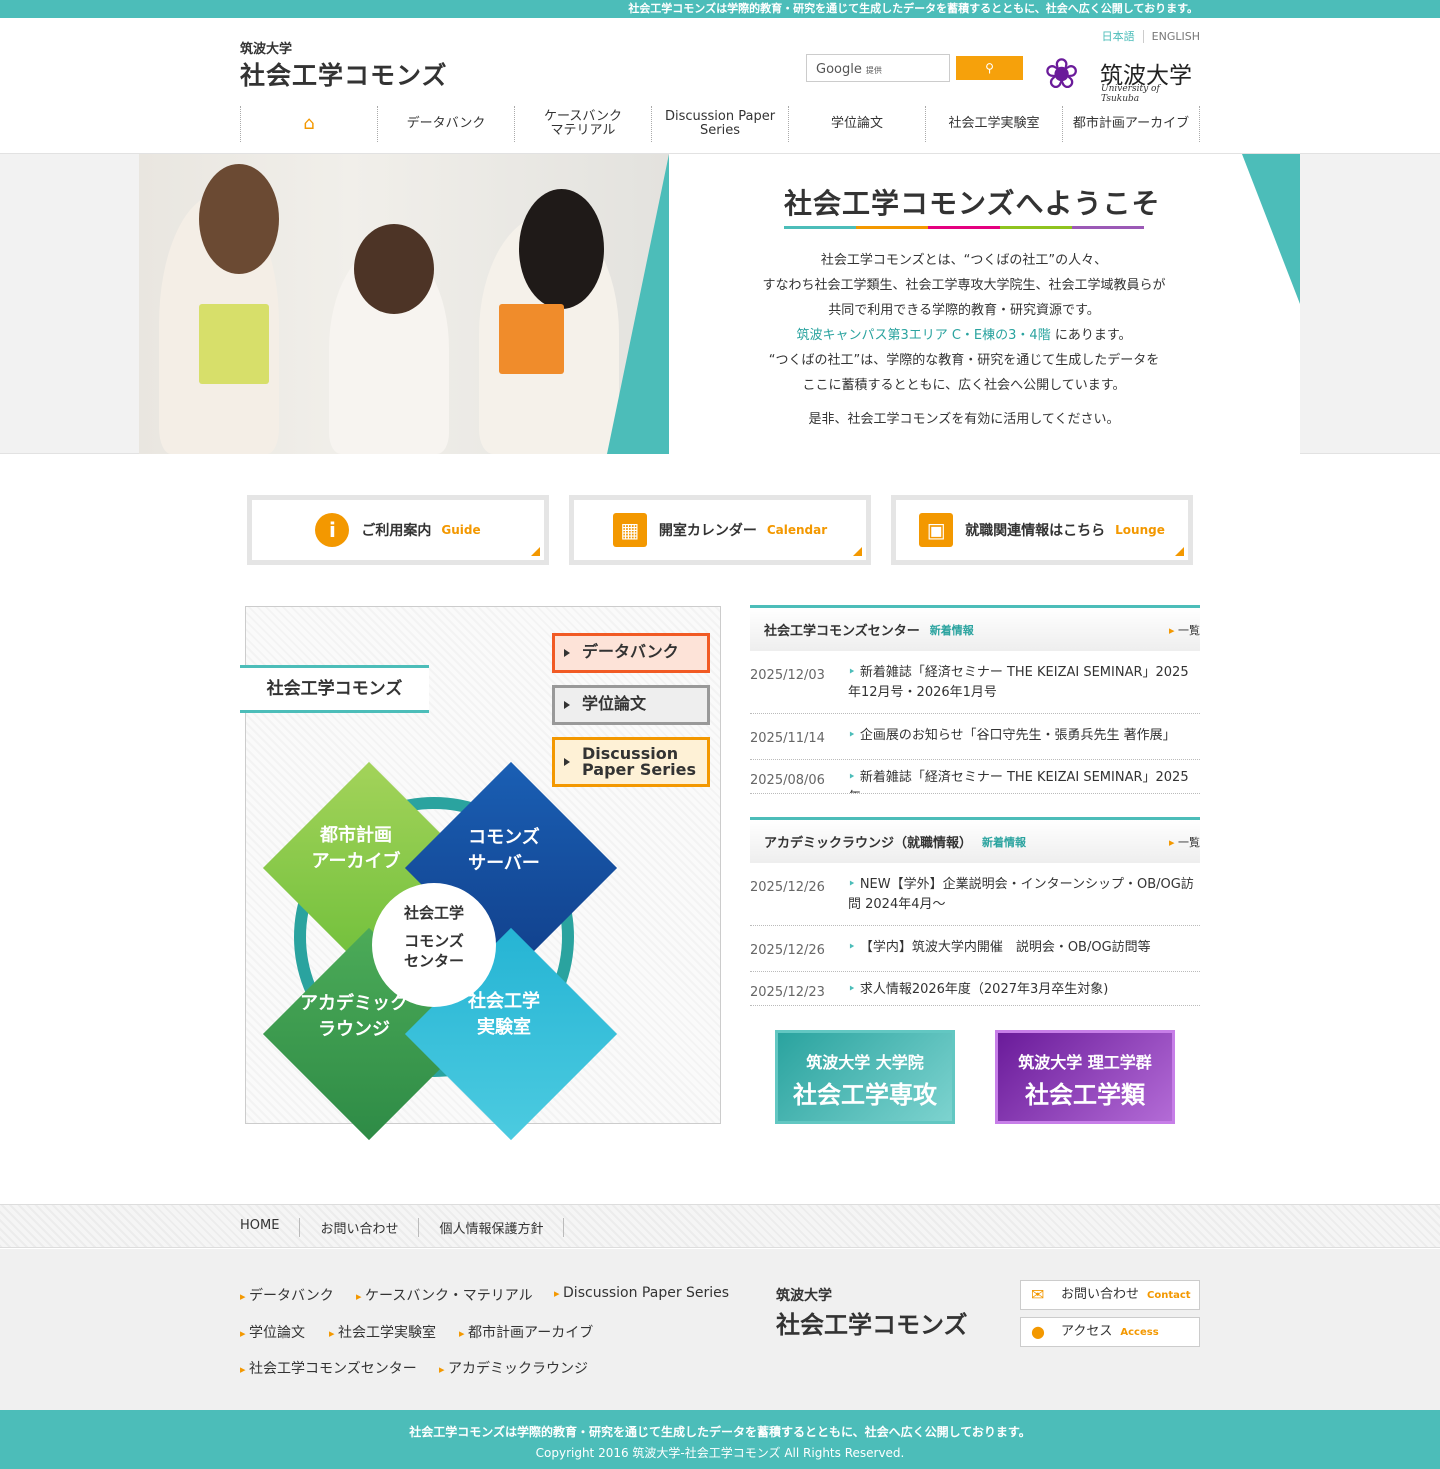 This screenshot has height=1469, width=1440. I want to click on diagram-discussion-button: Discussion Paper Series, so click(631, 762).